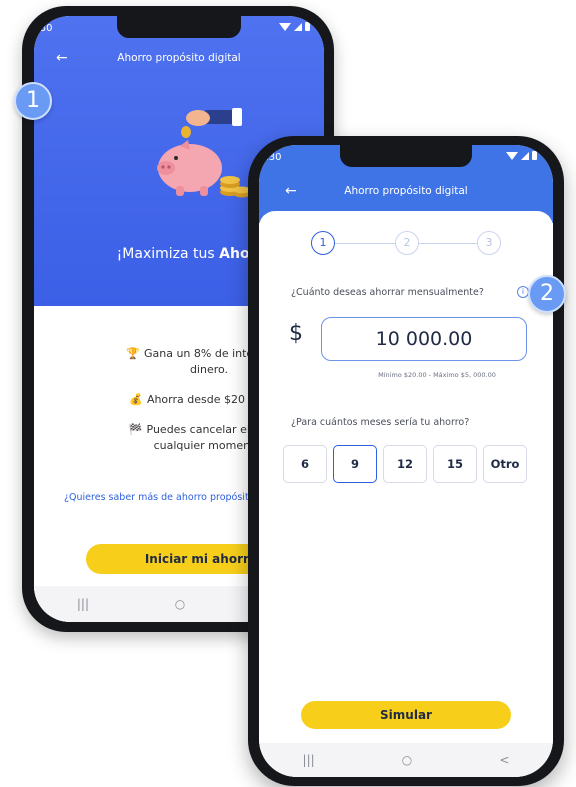 This screenshot has height=787, width=576. I want to click on piggy-bank-illustration, so click(197, 152).